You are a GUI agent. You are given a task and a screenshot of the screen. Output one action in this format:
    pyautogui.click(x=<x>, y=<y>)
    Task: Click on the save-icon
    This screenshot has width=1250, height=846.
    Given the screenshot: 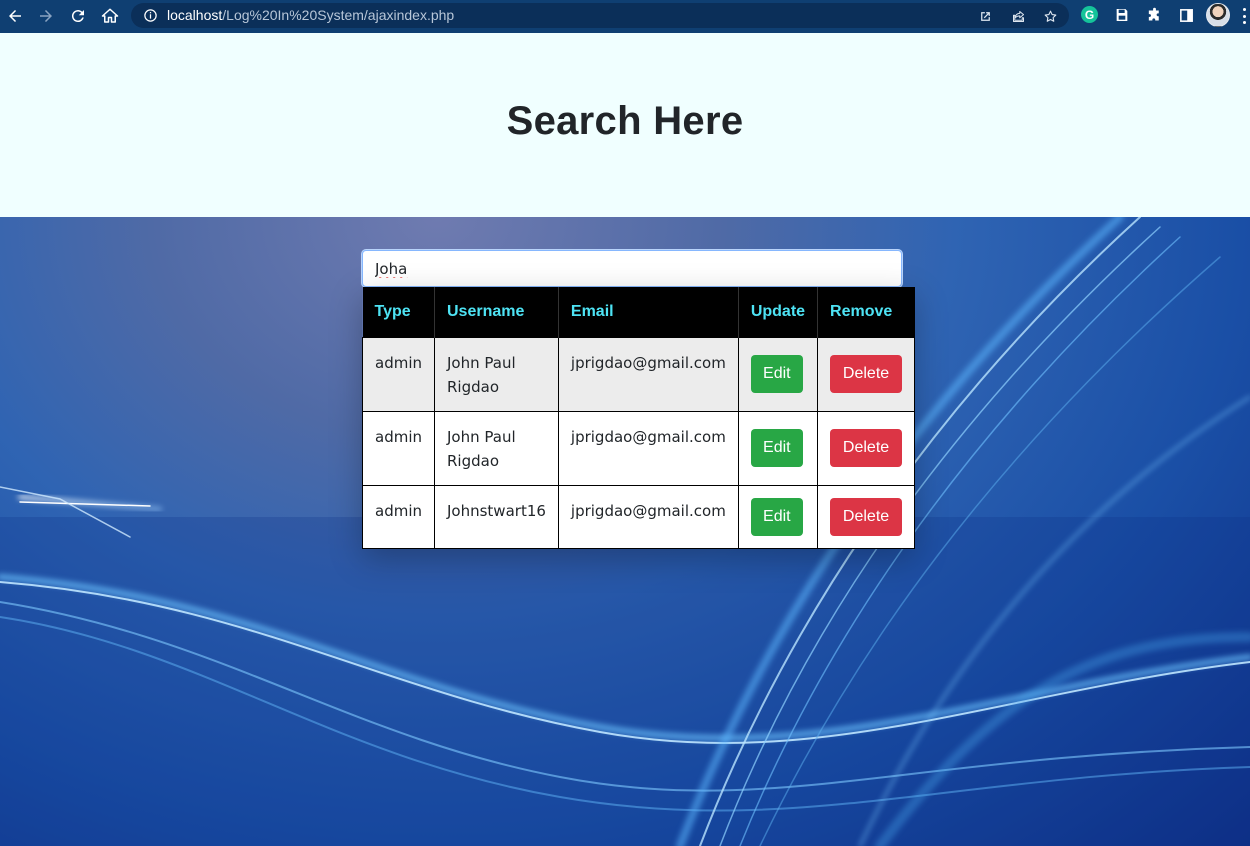 What is the action you would take?
    pyautogui.click(x=1122, y=15)
    